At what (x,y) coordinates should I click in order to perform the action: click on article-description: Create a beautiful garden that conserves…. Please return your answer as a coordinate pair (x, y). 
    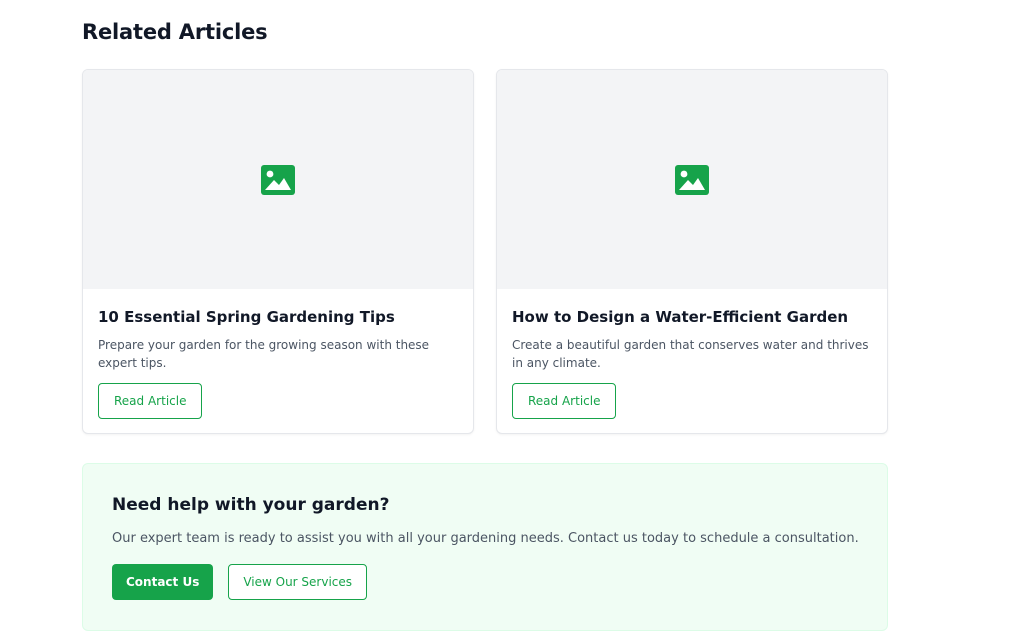
    Looking at the image, I should click on (690, 354).